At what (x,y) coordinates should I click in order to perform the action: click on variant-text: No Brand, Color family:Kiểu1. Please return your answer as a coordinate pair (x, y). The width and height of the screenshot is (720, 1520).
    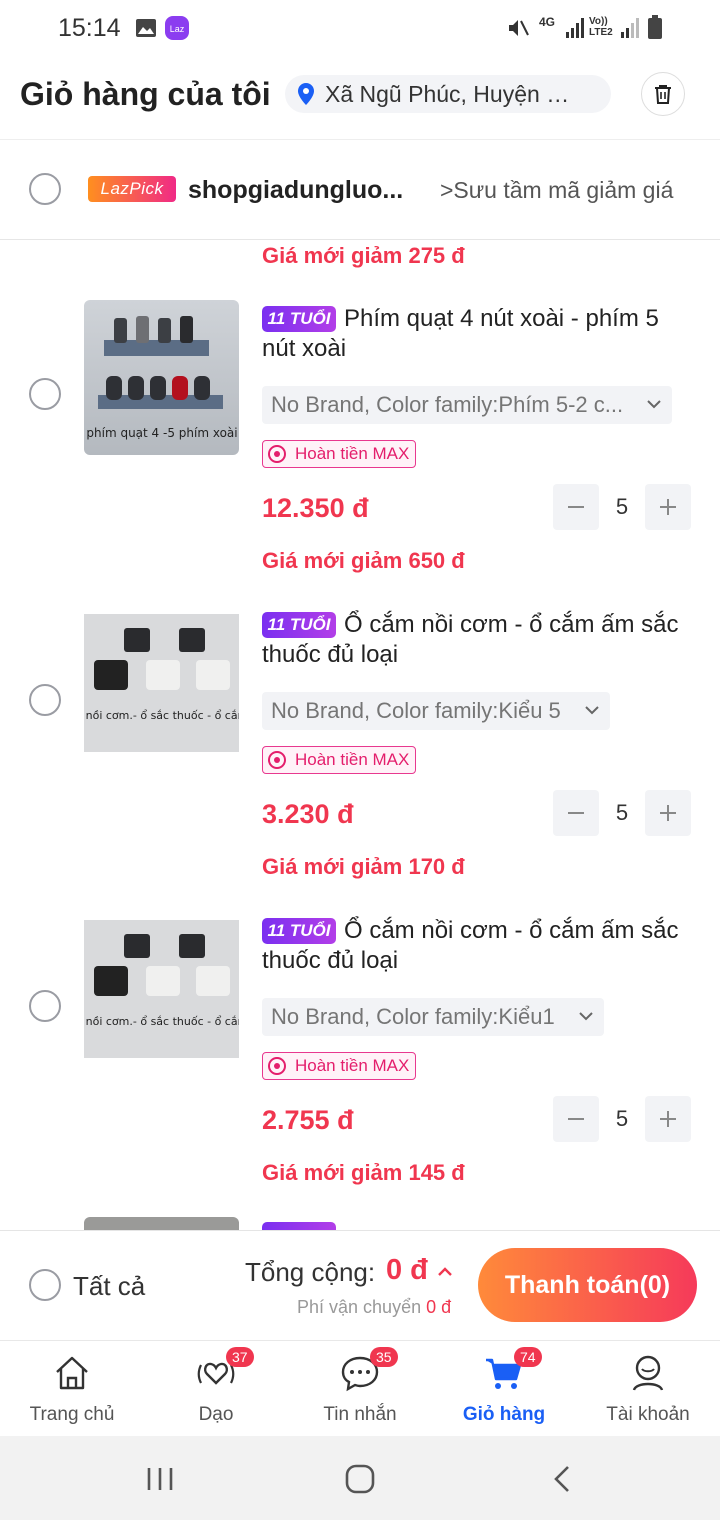
    Looking at the image, I should click on (413, 1016).